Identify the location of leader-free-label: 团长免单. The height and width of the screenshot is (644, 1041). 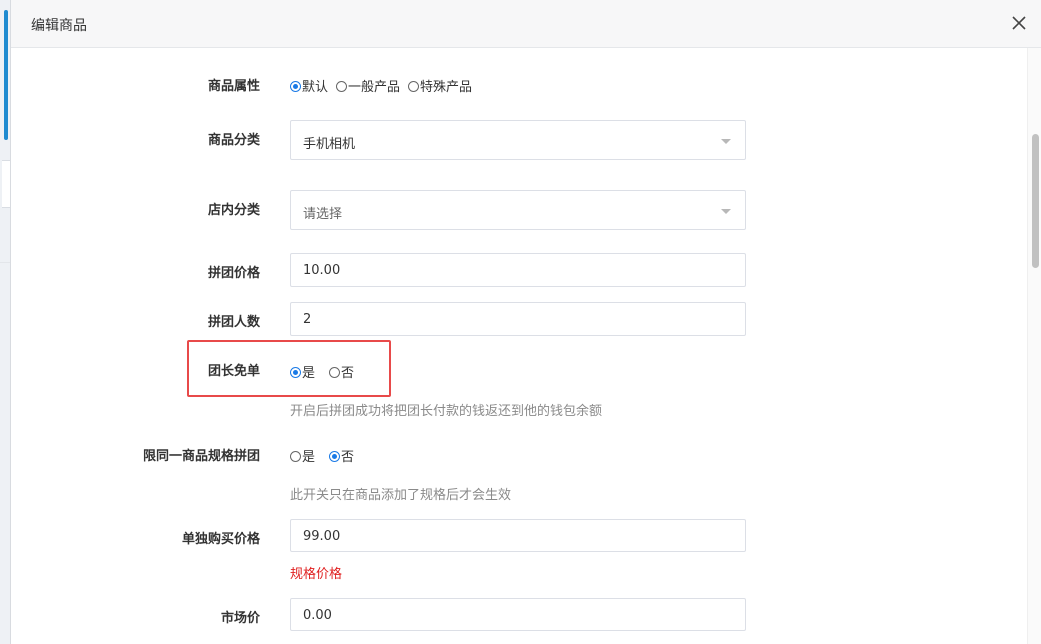
(233, 371).